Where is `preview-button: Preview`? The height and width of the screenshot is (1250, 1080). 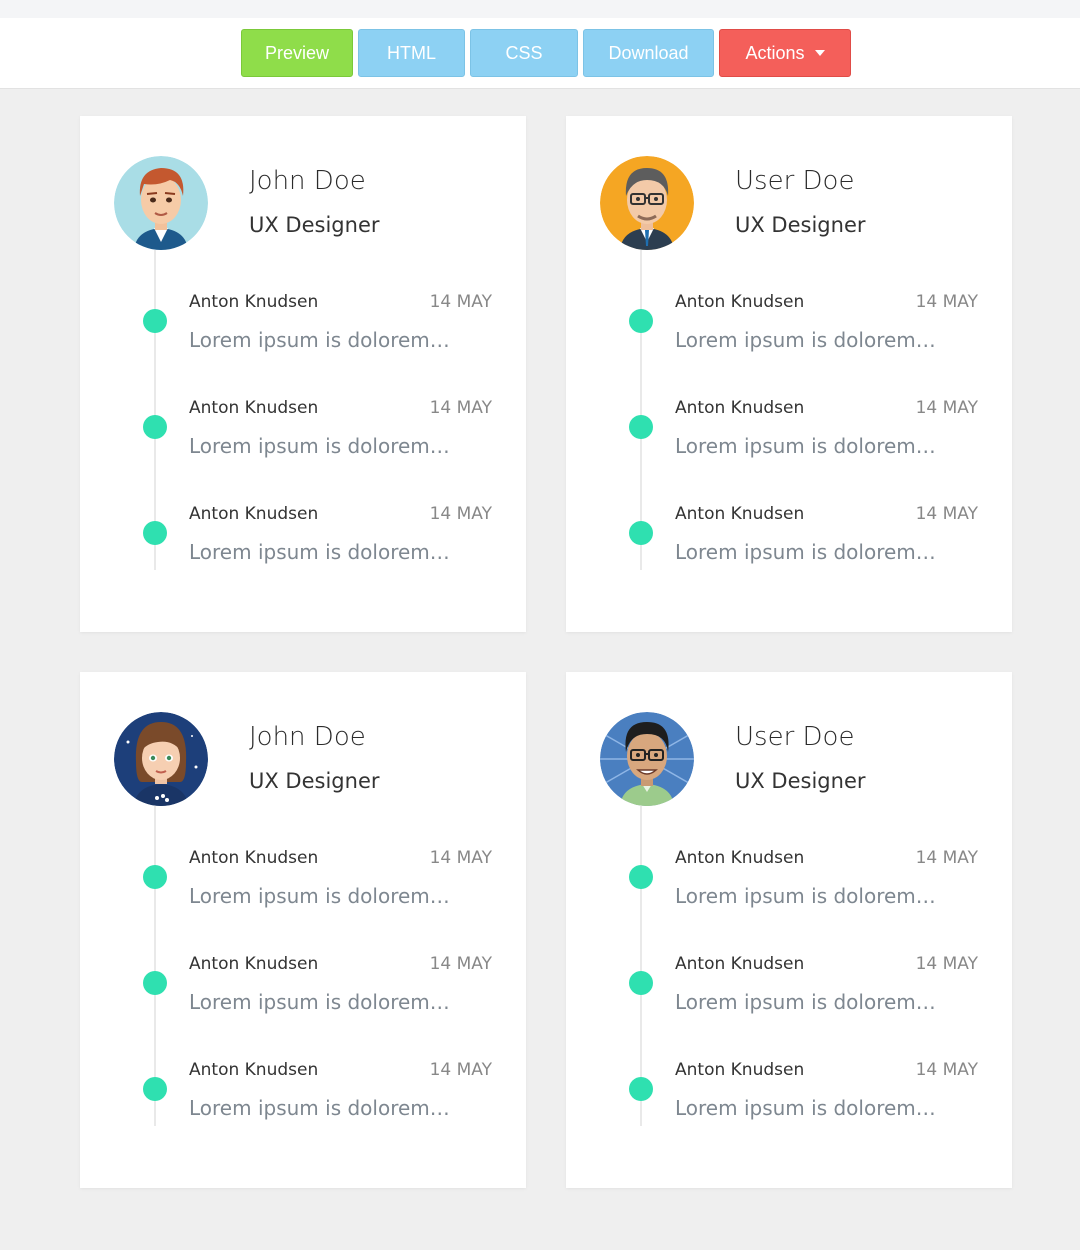
preview-button: Preview is located at coordinates (297, 53).